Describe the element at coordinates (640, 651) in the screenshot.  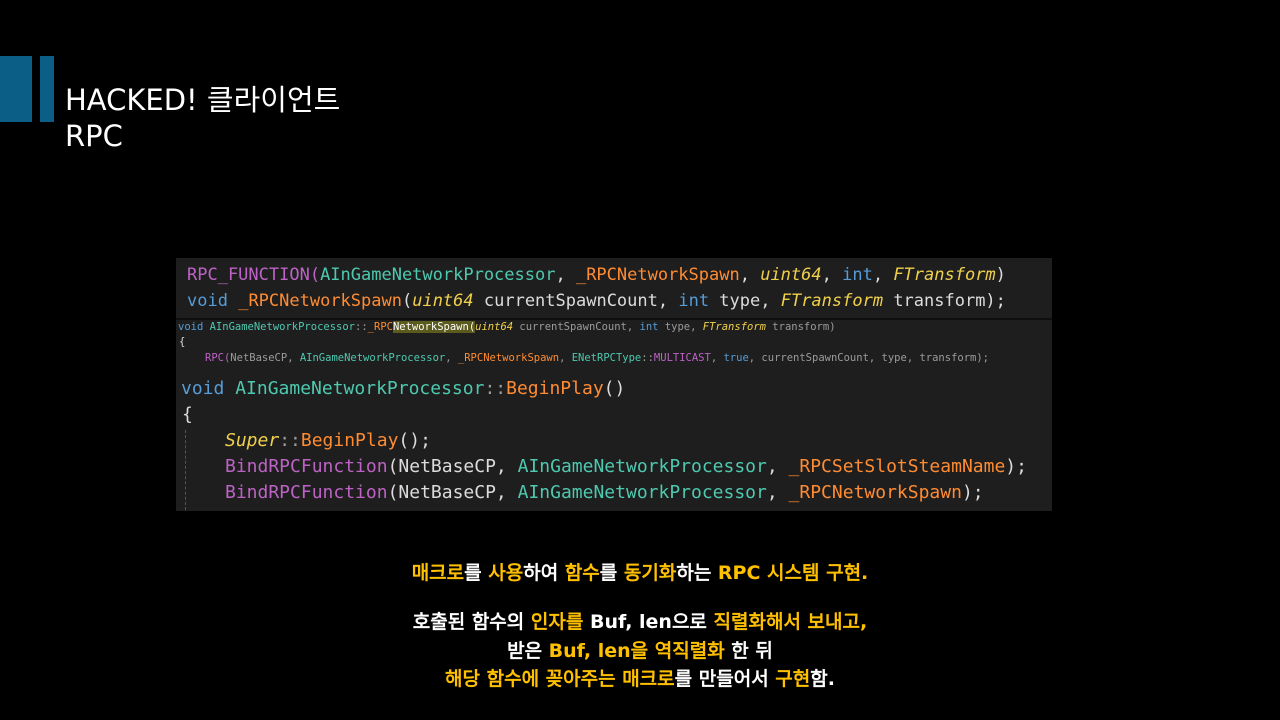
I see `description-line-3: 받은 Buf, len을 역직렬화 한 뒤` at that location.